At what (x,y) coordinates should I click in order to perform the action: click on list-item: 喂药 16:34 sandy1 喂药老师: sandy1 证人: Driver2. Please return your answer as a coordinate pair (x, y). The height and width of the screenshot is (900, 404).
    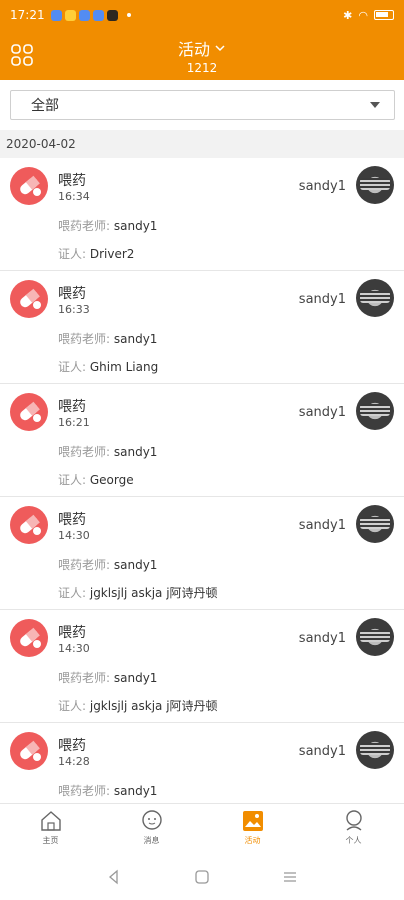
    Looking at the image, I should click on (202, 214).